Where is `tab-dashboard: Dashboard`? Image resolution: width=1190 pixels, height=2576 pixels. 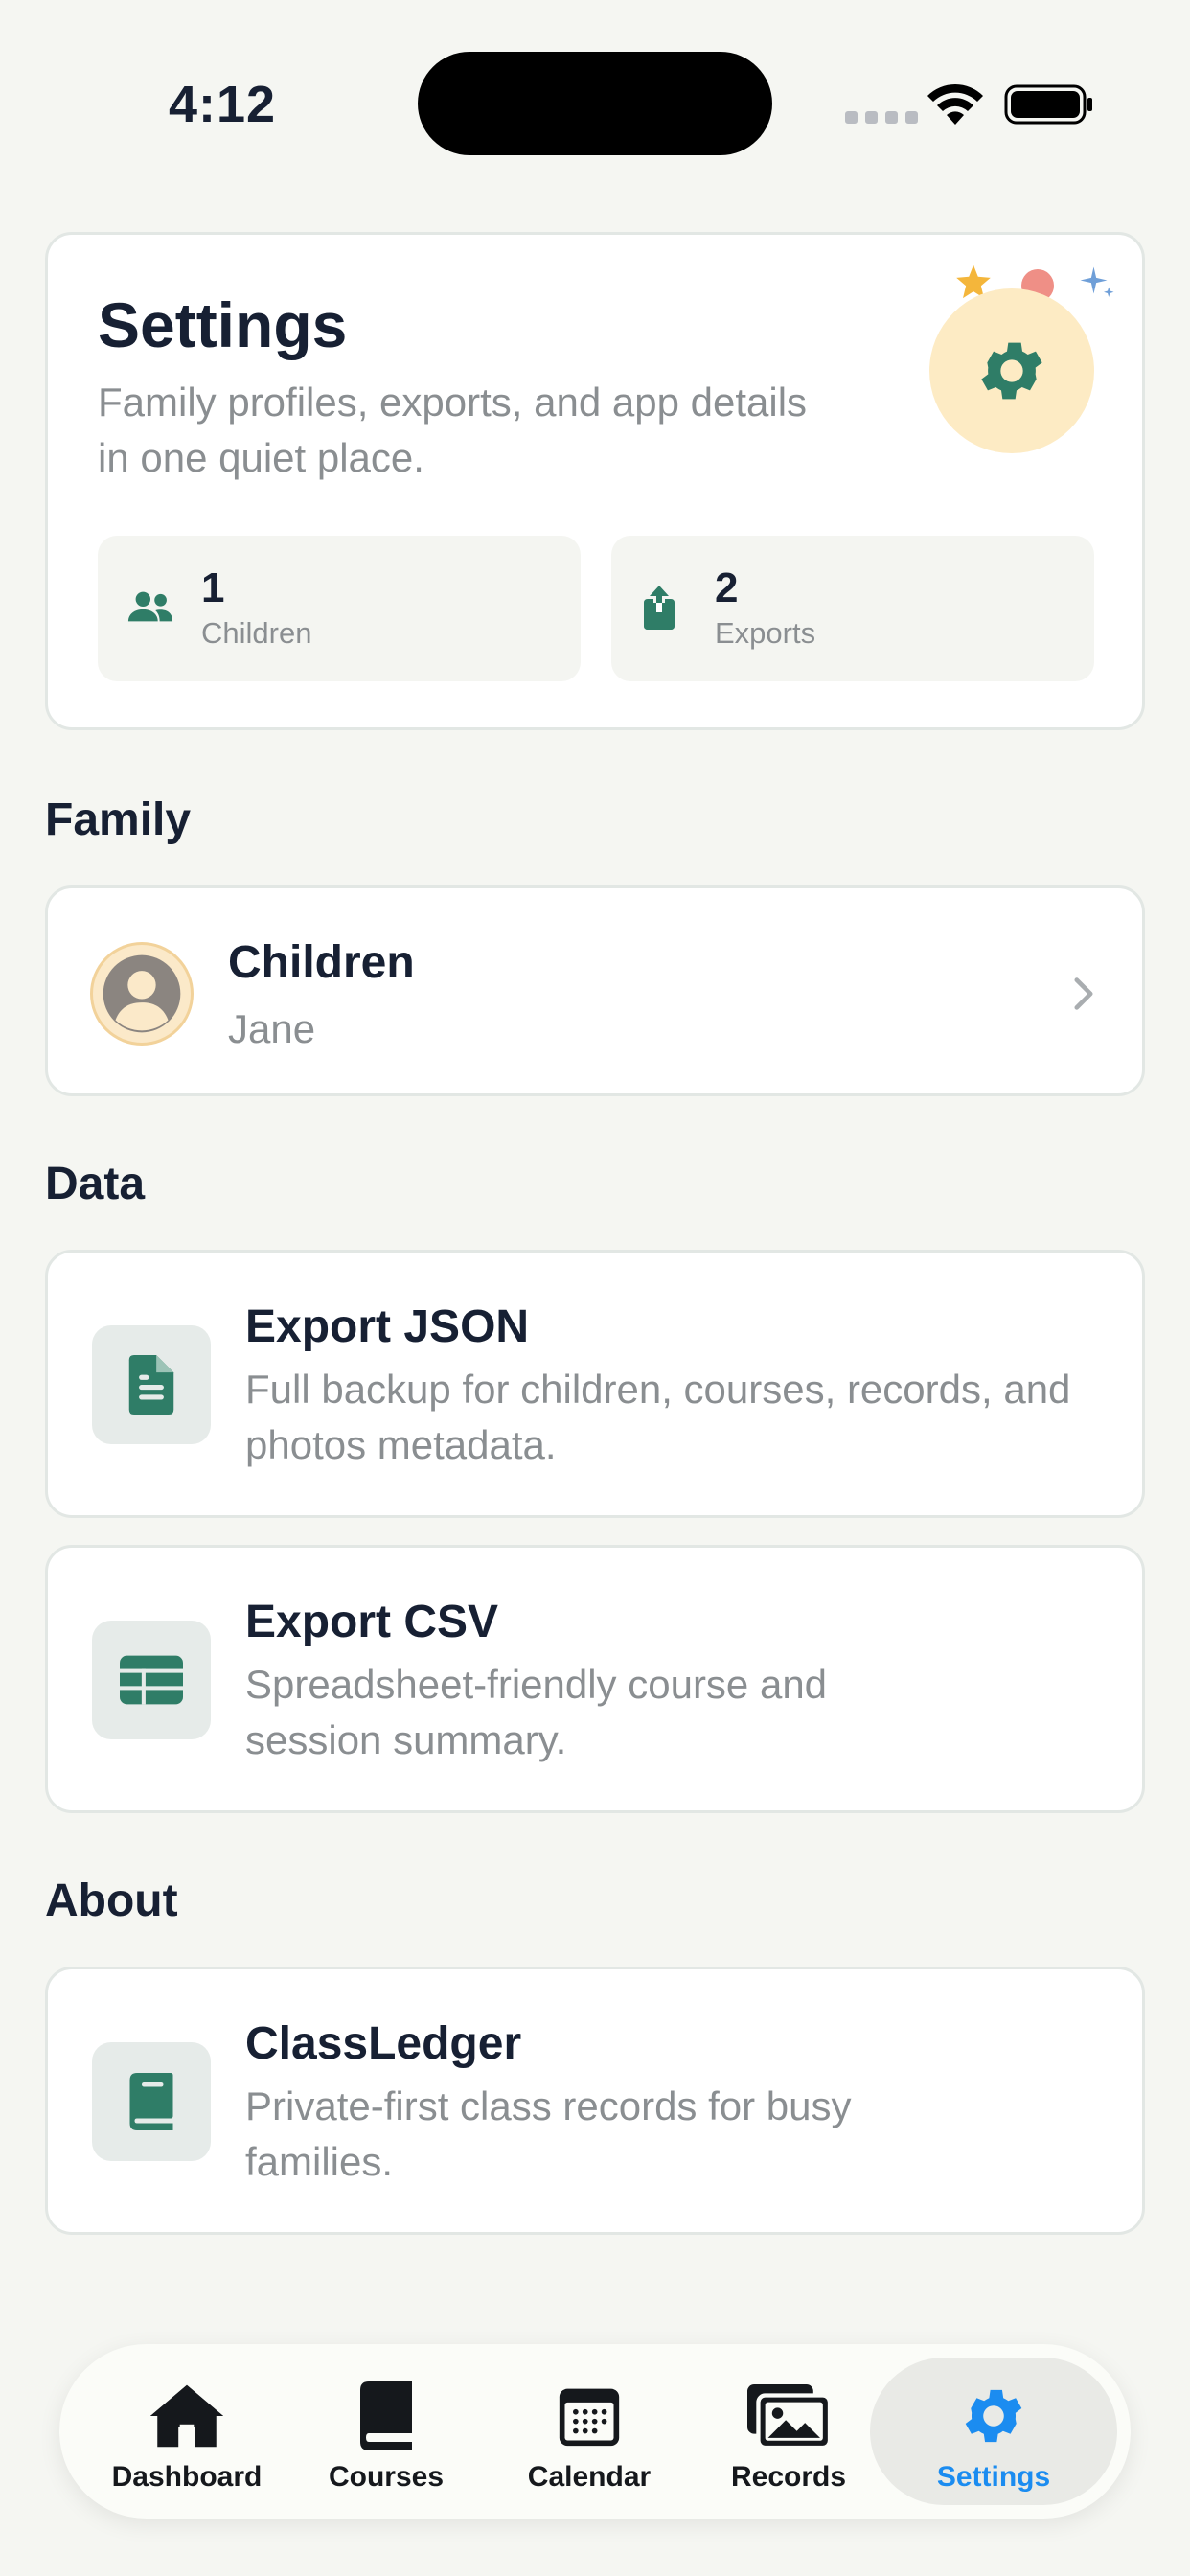
tab-dashboard: Dashboard is located at coordinates (187, 2431).